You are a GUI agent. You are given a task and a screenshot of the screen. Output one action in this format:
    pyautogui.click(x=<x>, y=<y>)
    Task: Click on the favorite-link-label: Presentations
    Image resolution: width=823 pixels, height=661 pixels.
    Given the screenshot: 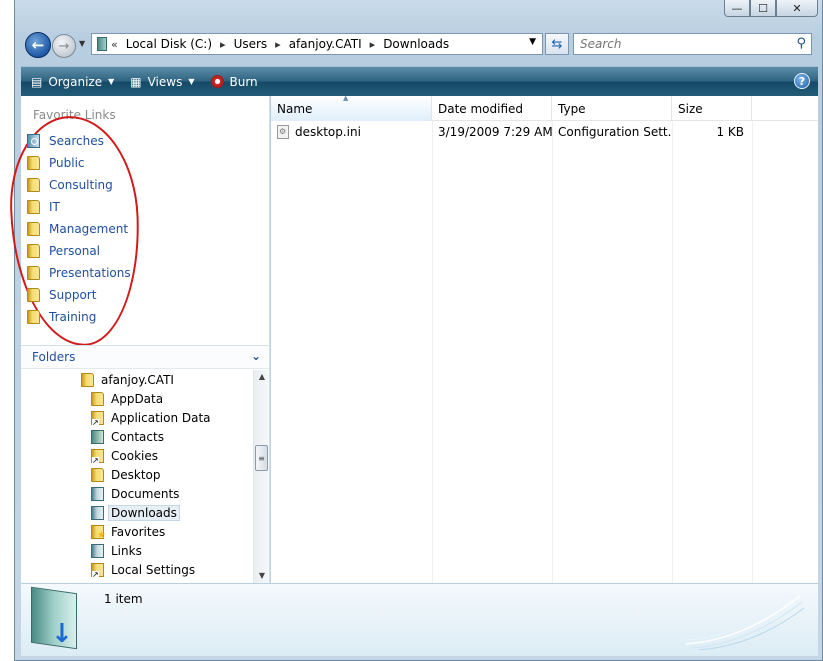 What is the action you would take?
    pyautogui.click(x=90, y=273)
    